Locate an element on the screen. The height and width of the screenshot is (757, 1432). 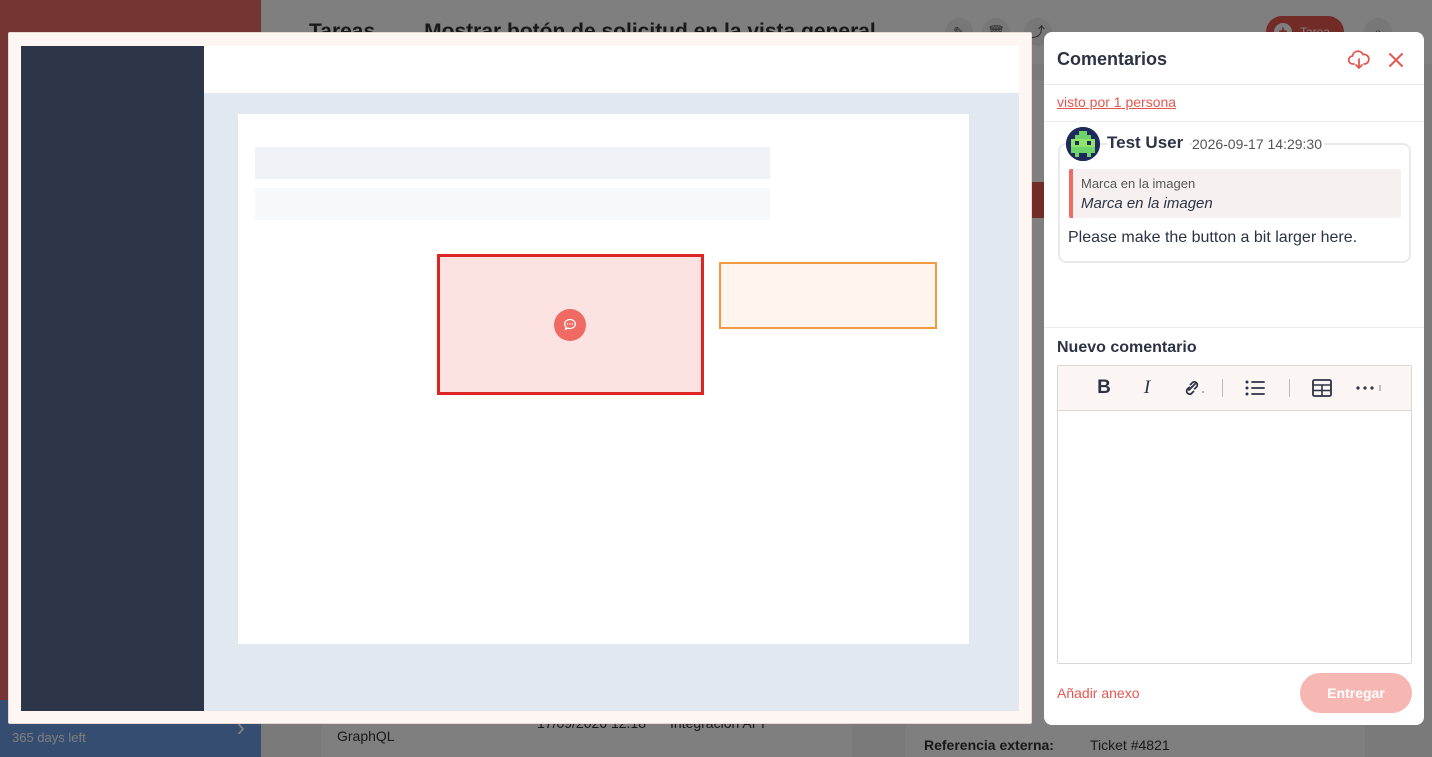
panel-title: Comentarios is located at coordinates (1112, 59).